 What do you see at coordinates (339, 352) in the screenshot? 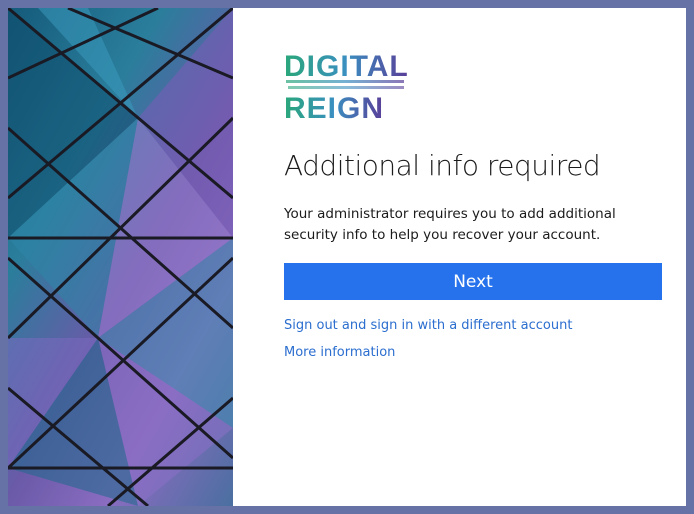
I see `more-information-link: More information` at bounding box center [339, 352].